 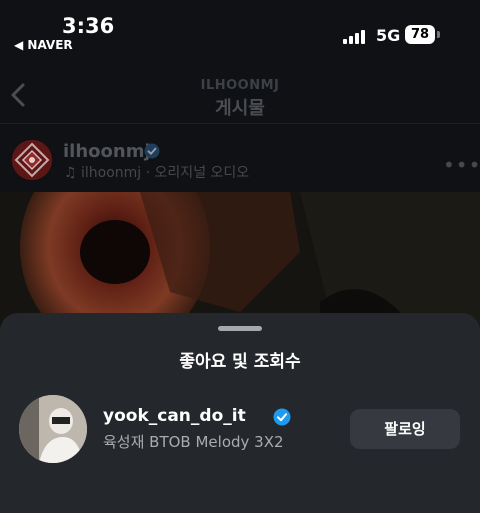 What do you see at coordinates (70, 173) in the screenshot?
I see `music-note-icon: ♫` at bounding box center [70, 173].